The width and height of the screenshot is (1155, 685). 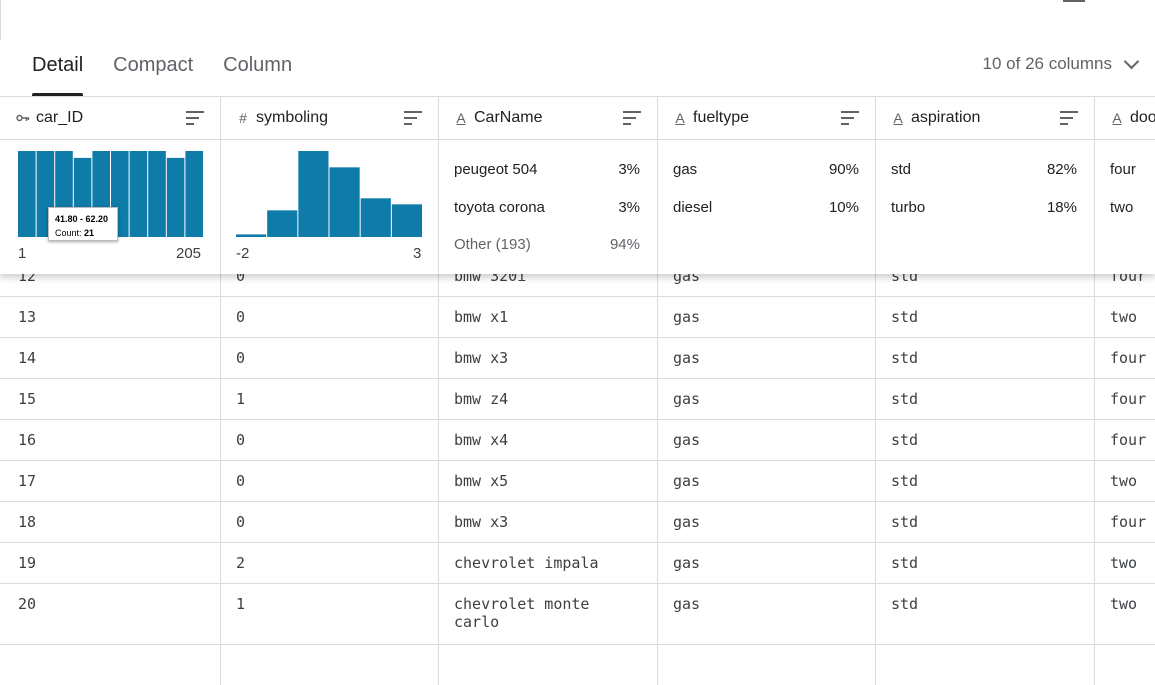 I want to click on table-cell: 17, so click(x=27, y=481).